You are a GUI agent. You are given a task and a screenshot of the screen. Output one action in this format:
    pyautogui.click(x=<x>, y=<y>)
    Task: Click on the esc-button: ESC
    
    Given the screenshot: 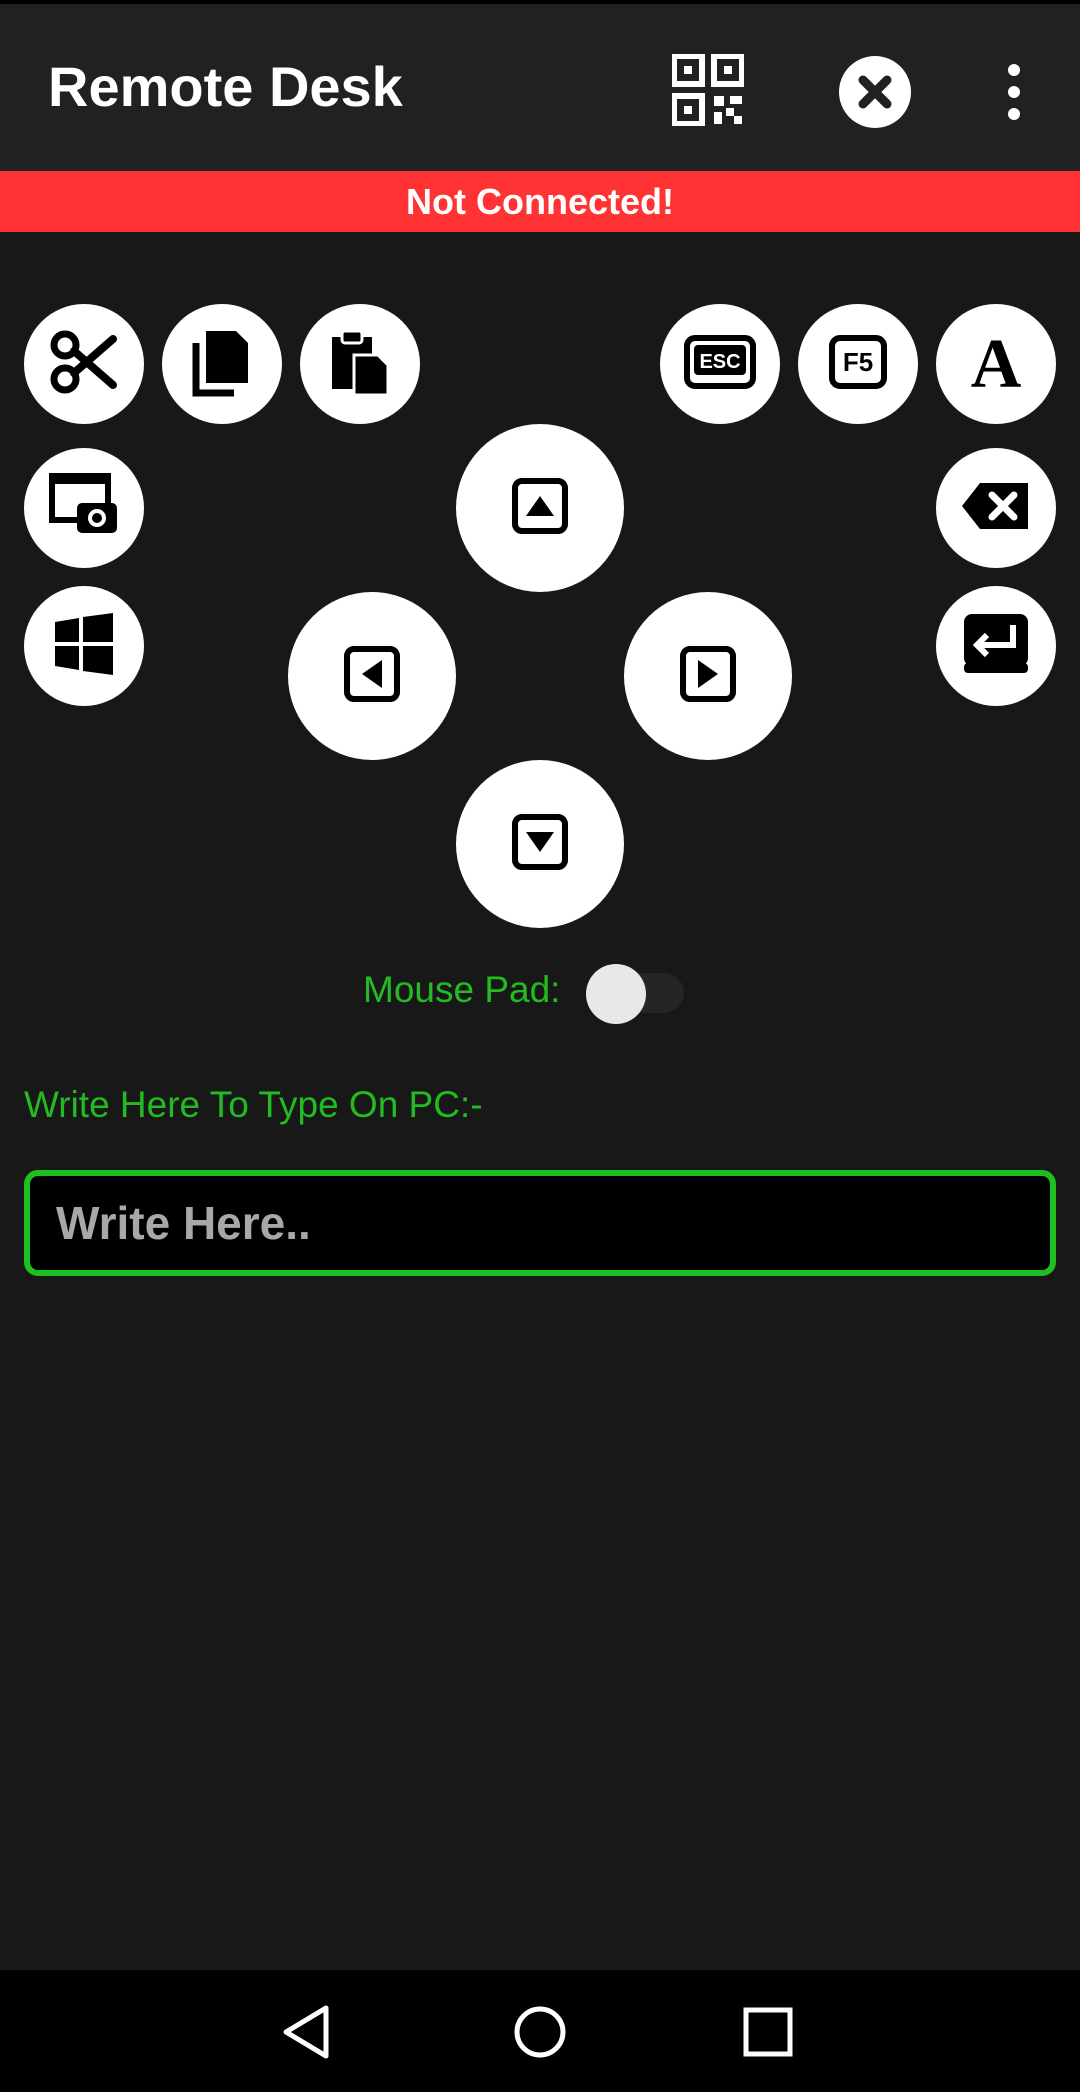 What is the action you would take?
    pyautogui.click(x=720, y=364)
    